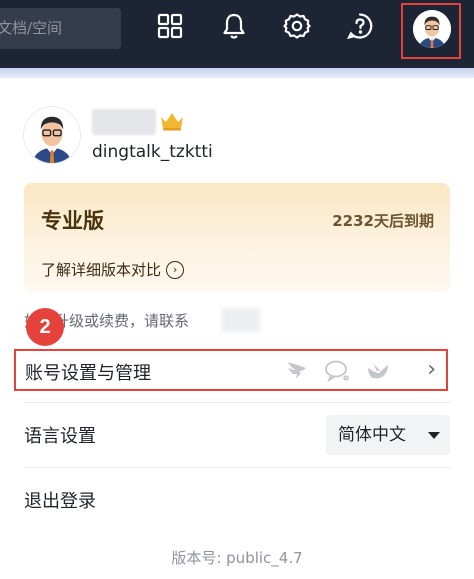 The width and height of the screenshot is (474, 579). What do you see at coordinates (175, 269) in the screenshot?
I see `circle-arrow-icon: ›` at bounding box center [175, 269].